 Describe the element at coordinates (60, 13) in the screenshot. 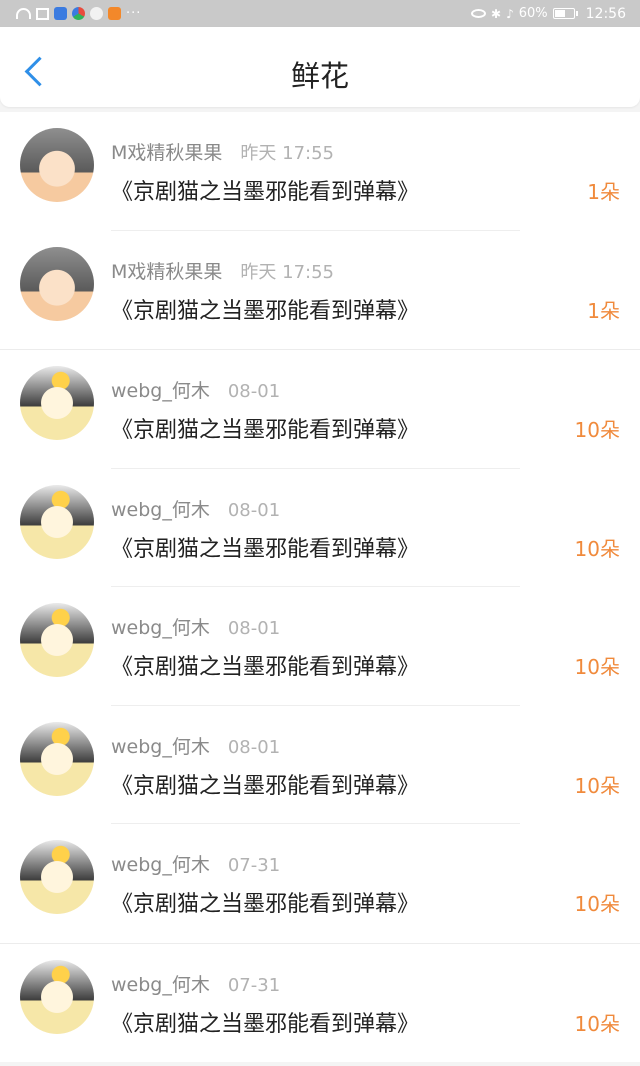

I see `location-app-icon` at that location.